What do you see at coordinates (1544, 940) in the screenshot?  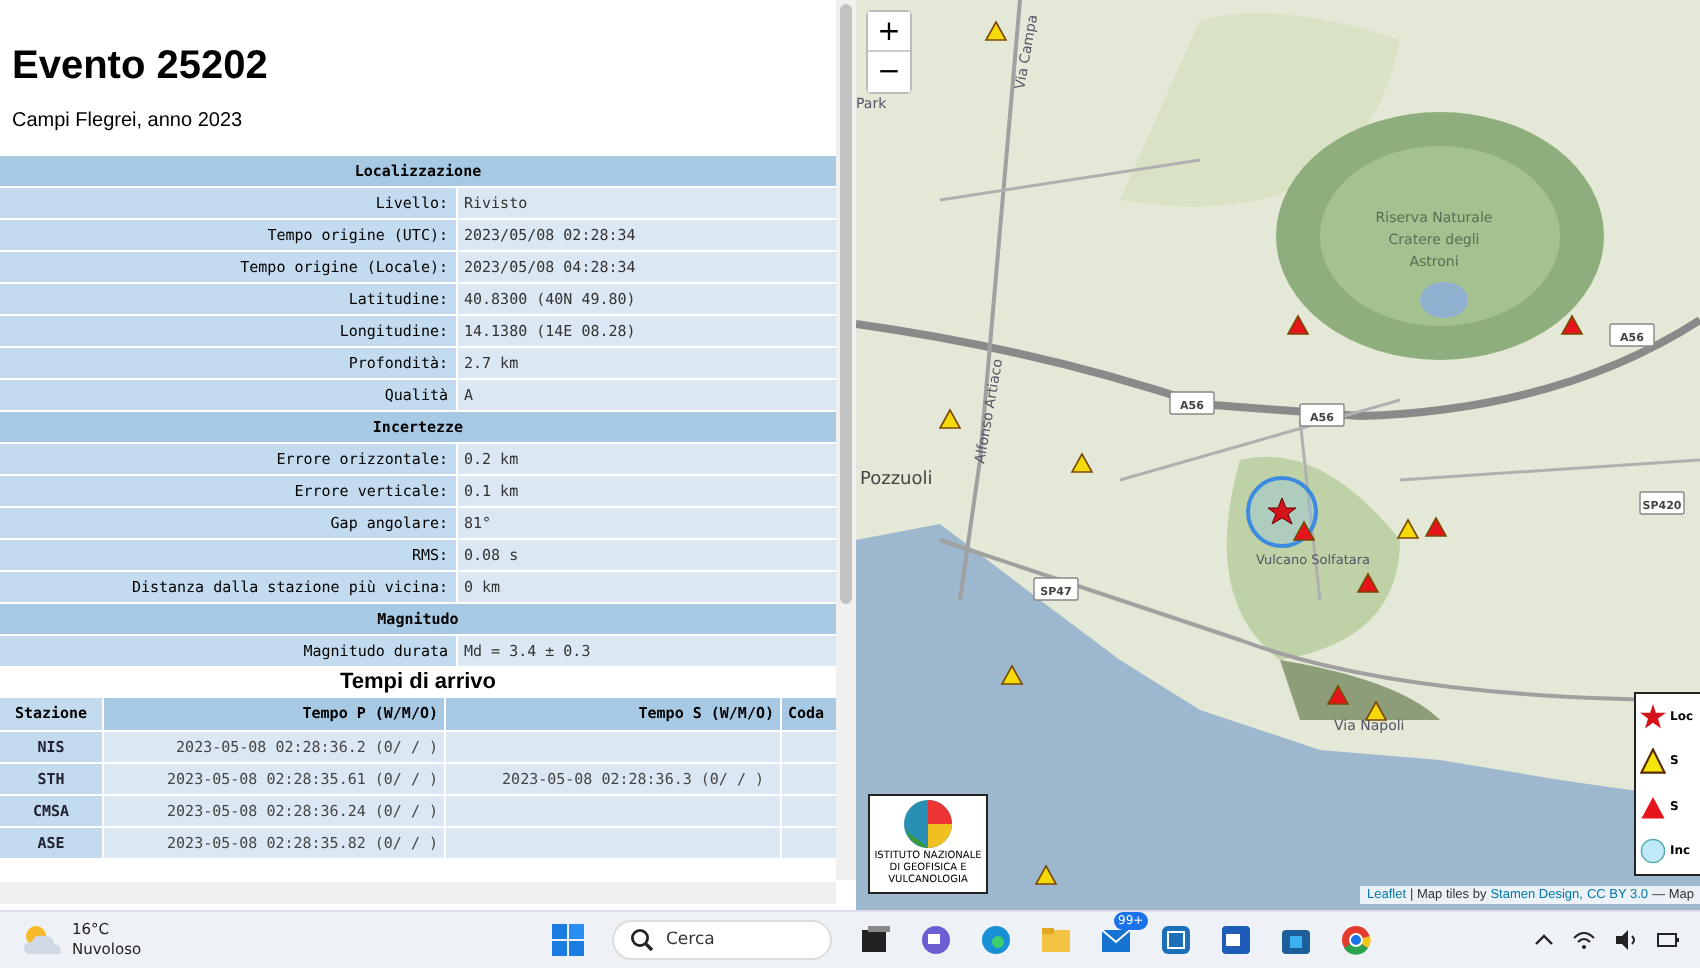 I see `chevron-up-icon` at bounding box center [1544, 940].